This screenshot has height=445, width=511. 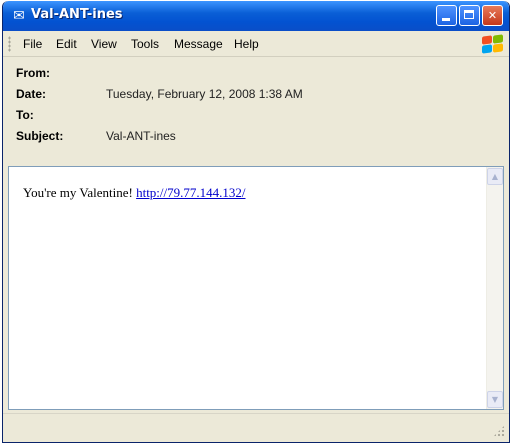 What do you see at coordinates (204, 94) in the screenshot?
I see `date-value: Tuesday, February 12, 2008 1:38 AM` at bounding box center [204, 94].